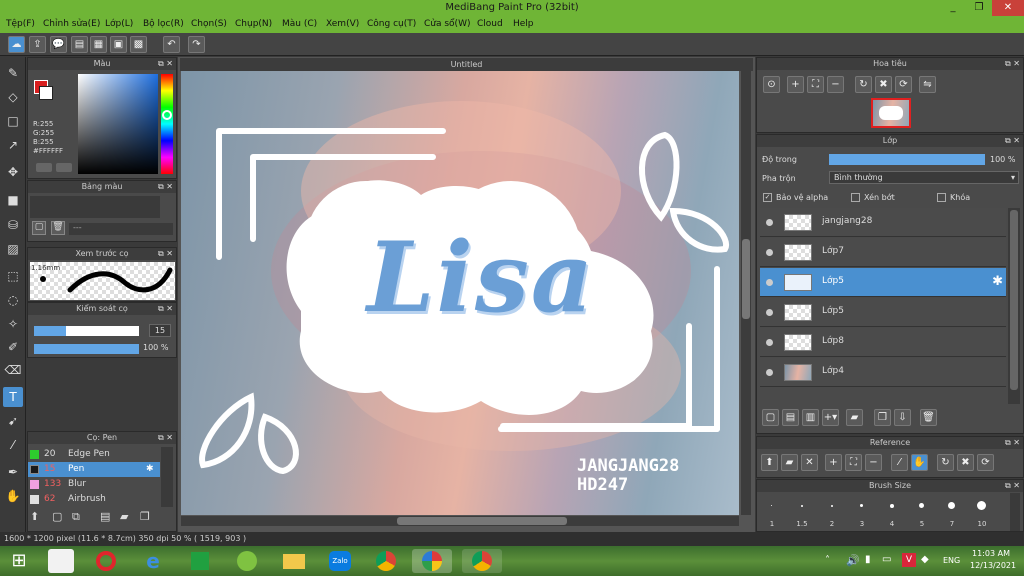 The image size is (1024, 576). Describe the element at coordinates (20, 24) in the screenshot. I see `menu-file: Tệp(F)` at that location.